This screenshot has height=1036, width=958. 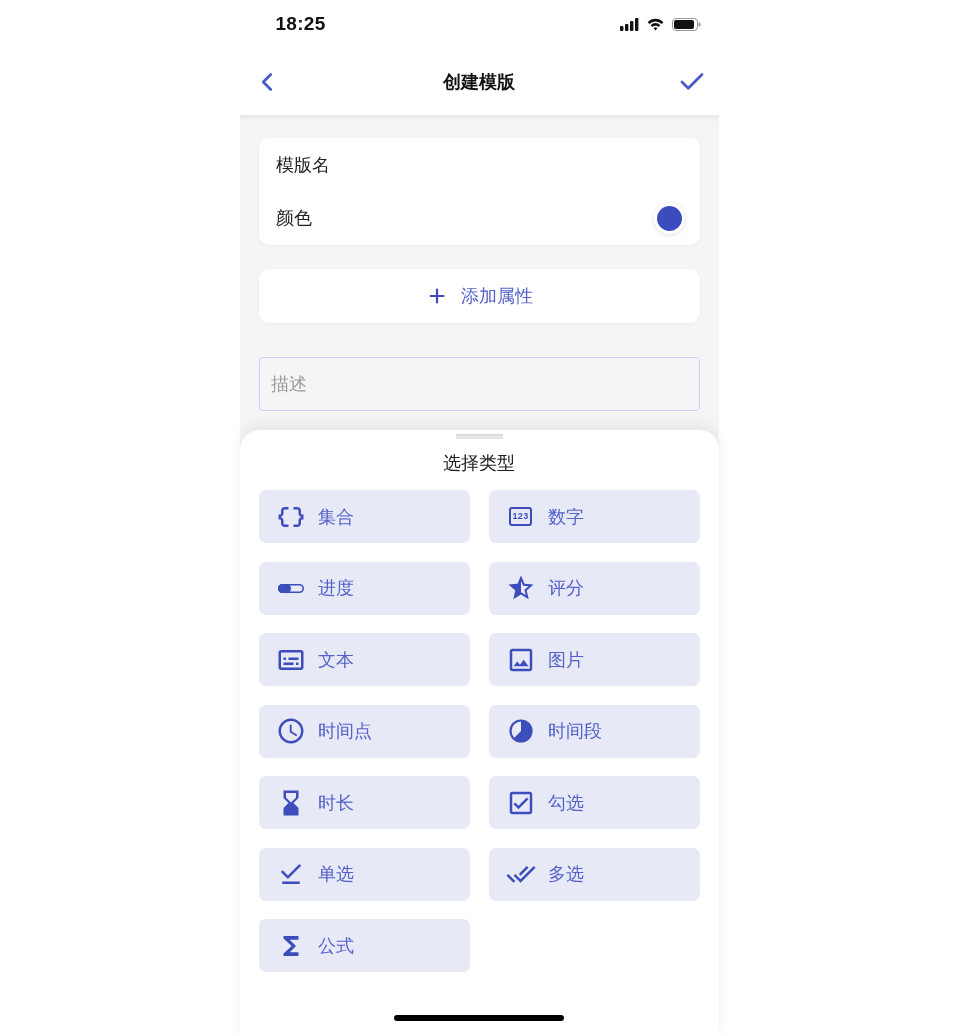 I want to click on type-option: 单选, so click(x=364, y=874).